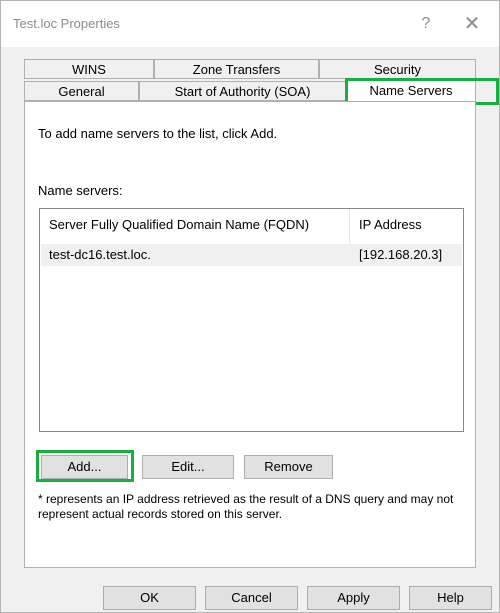  I want to click on title-bar: Test.loc Properties ? ✕, so click(250, 24).